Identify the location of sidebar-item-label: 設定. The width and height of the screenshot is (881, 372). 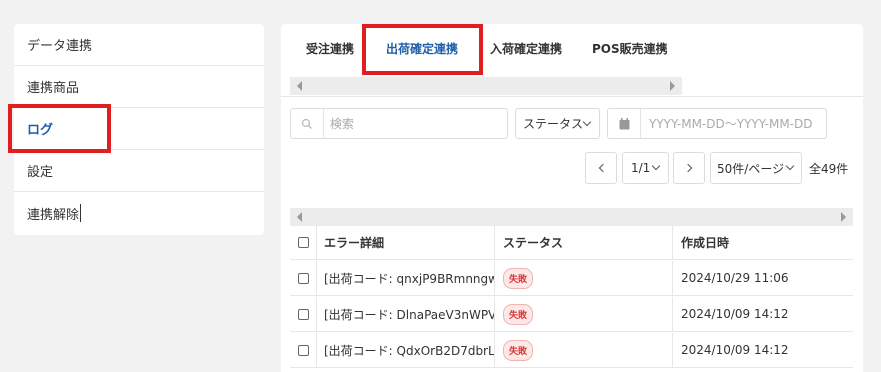
(40, 172).